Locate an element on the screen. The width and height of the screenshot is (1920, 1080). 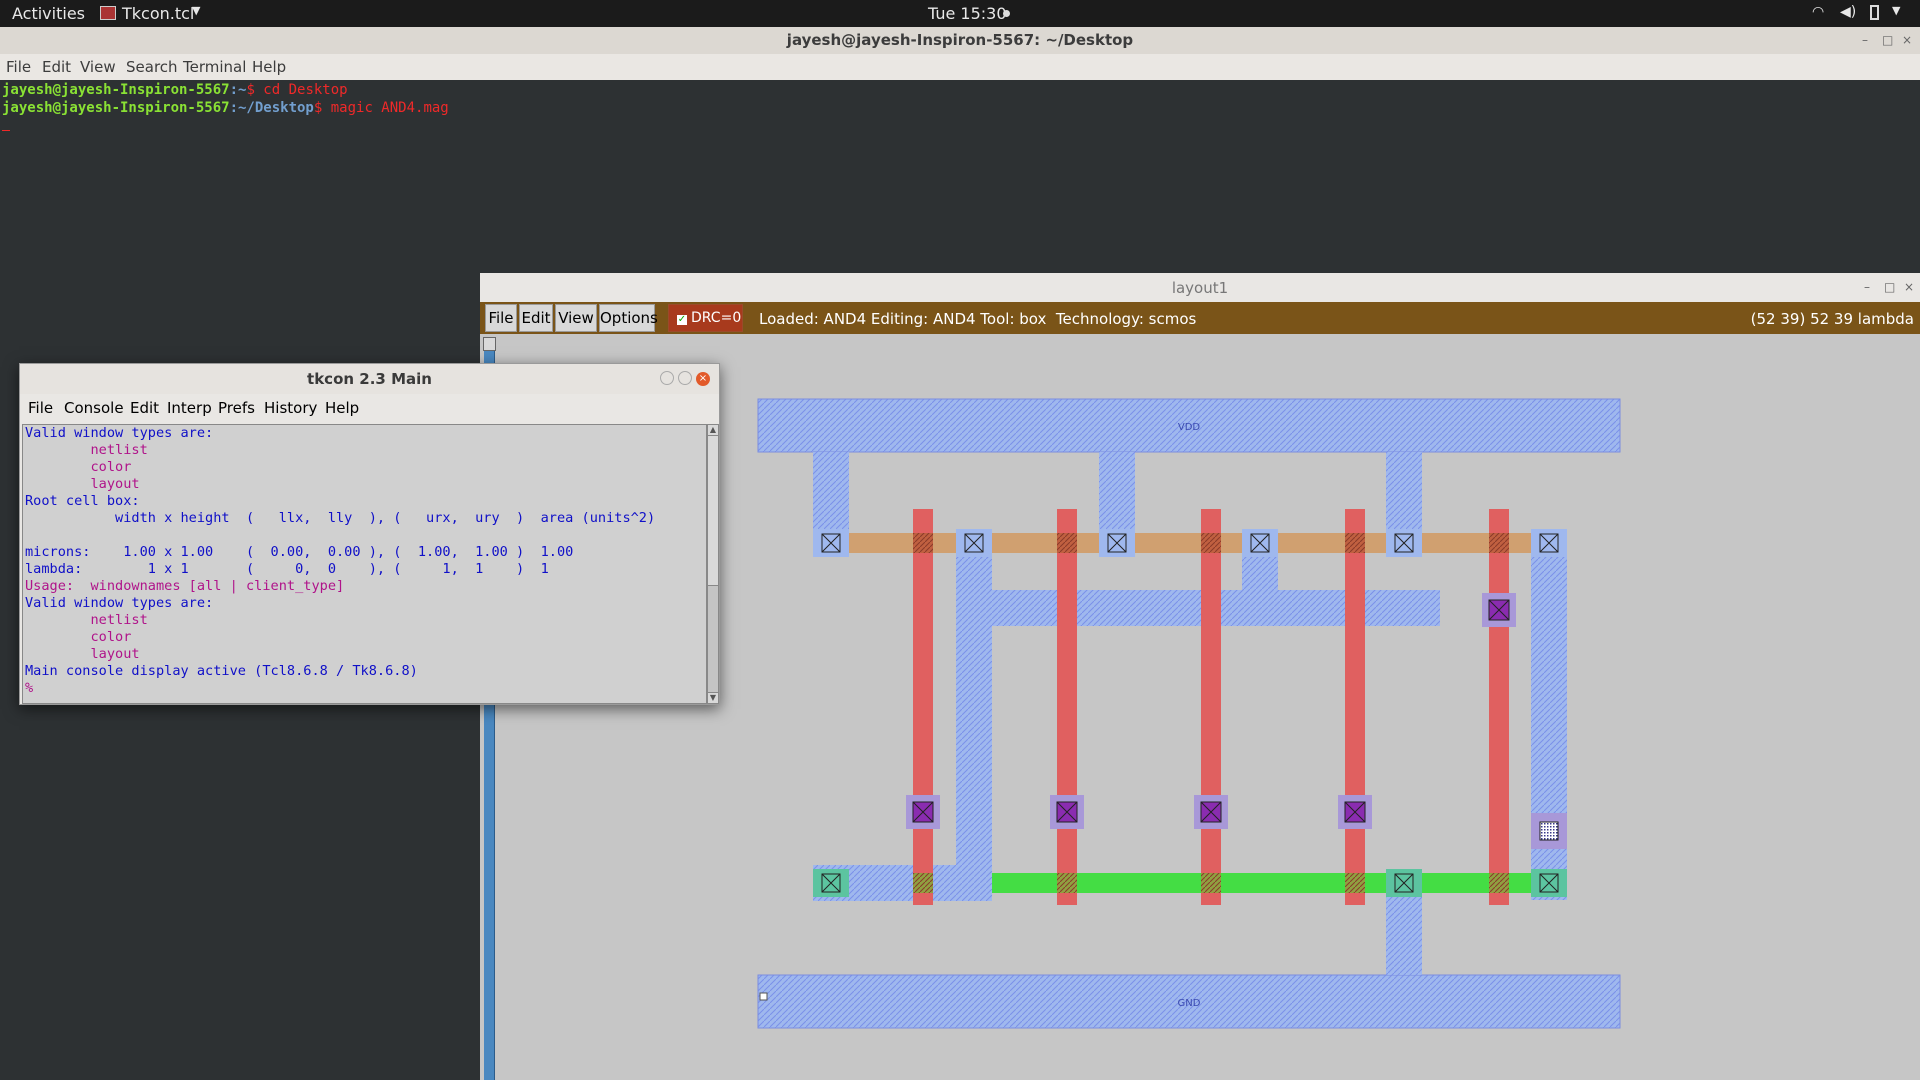
app-icon is located at coordinates (108, 13).